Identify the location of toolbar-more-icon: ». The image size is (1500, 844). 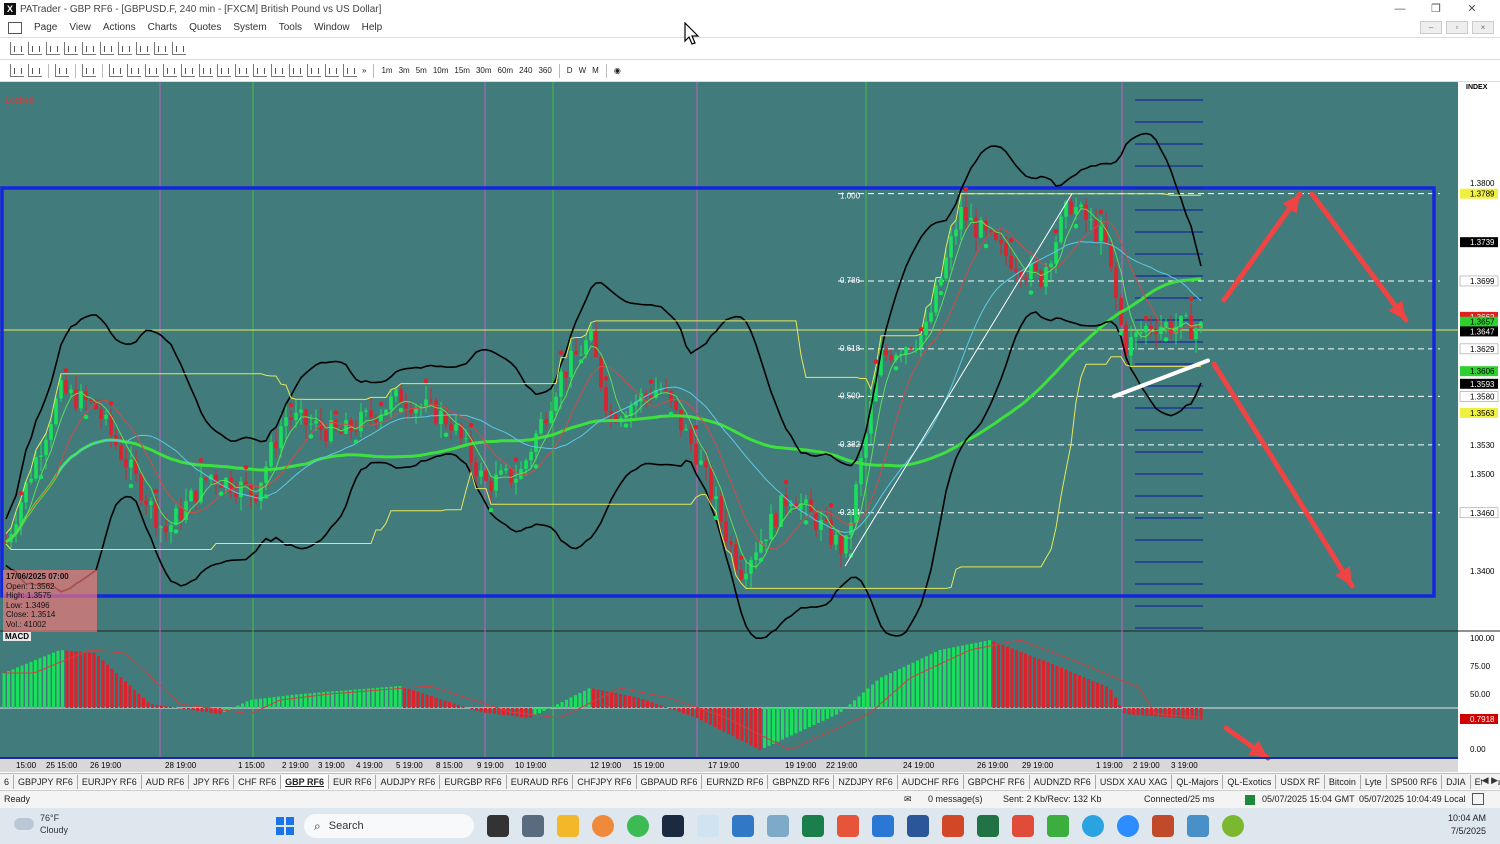
(364, 71).